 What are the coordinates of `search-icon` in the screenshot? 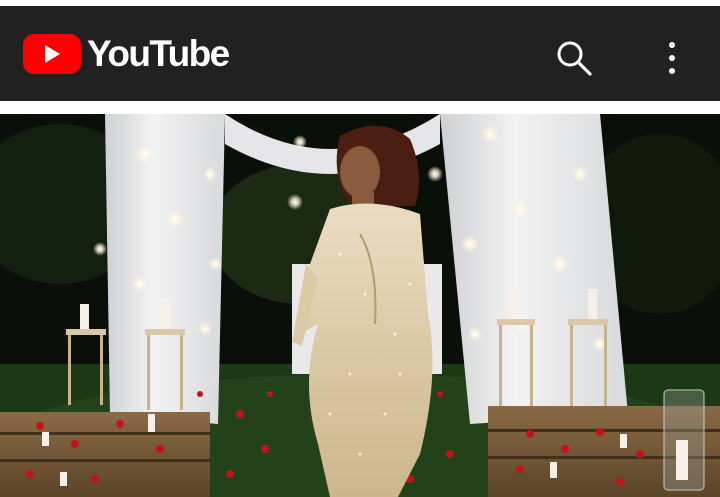 It's located at (574, 58).